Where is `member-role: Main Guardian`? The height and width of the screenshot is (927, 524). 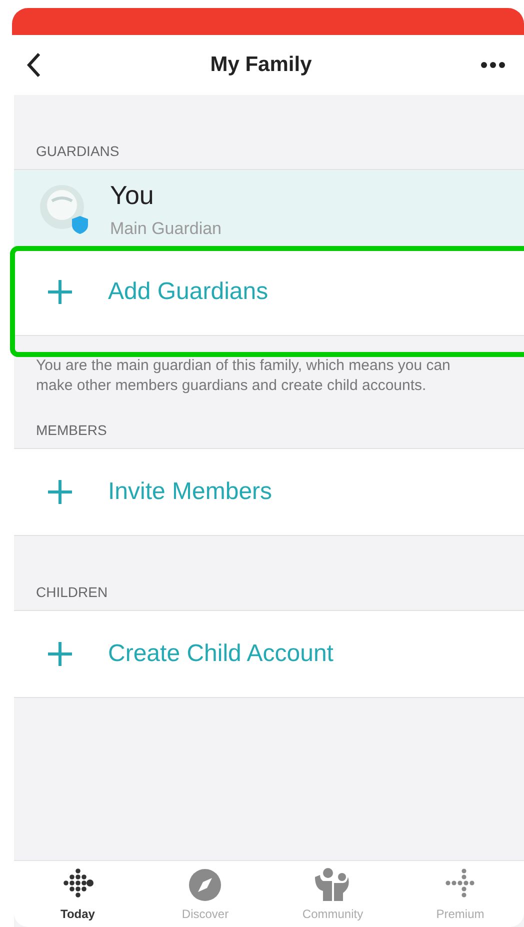
member-role: Main Guardian is located at coordinates (166, 228).